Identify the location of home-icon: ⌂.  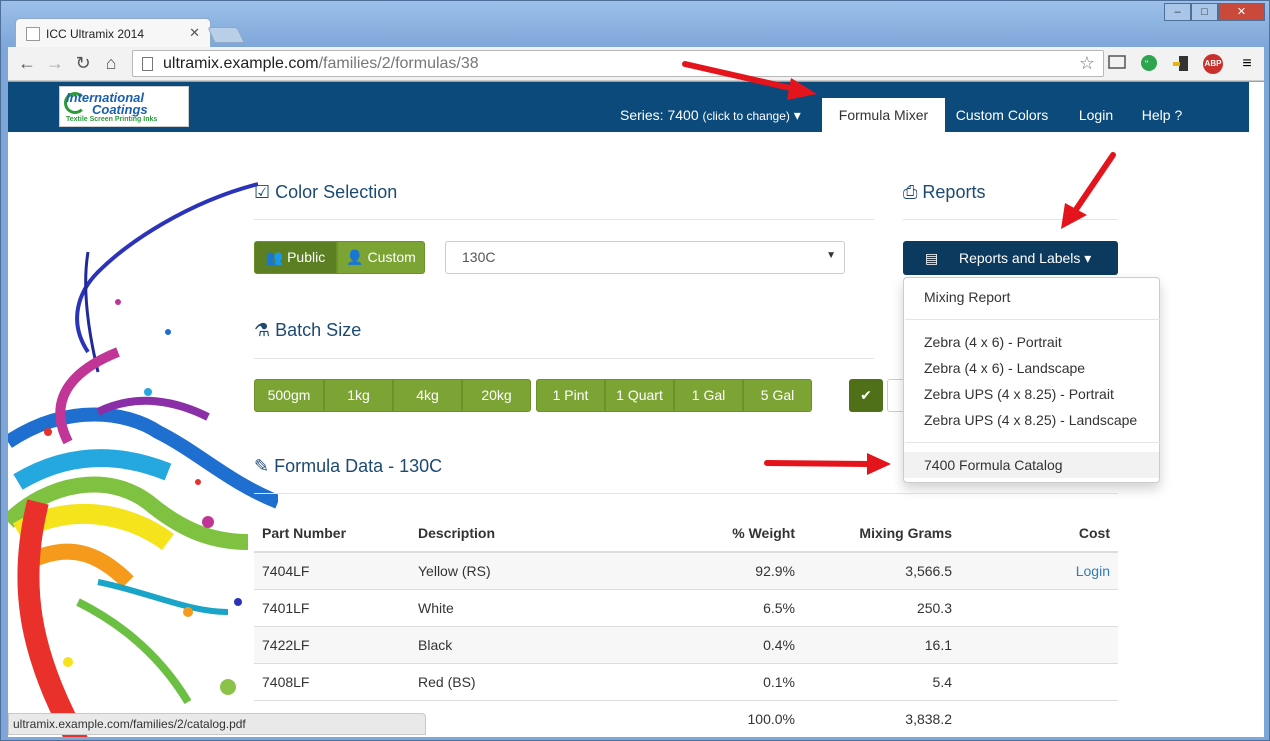
(111, 64).